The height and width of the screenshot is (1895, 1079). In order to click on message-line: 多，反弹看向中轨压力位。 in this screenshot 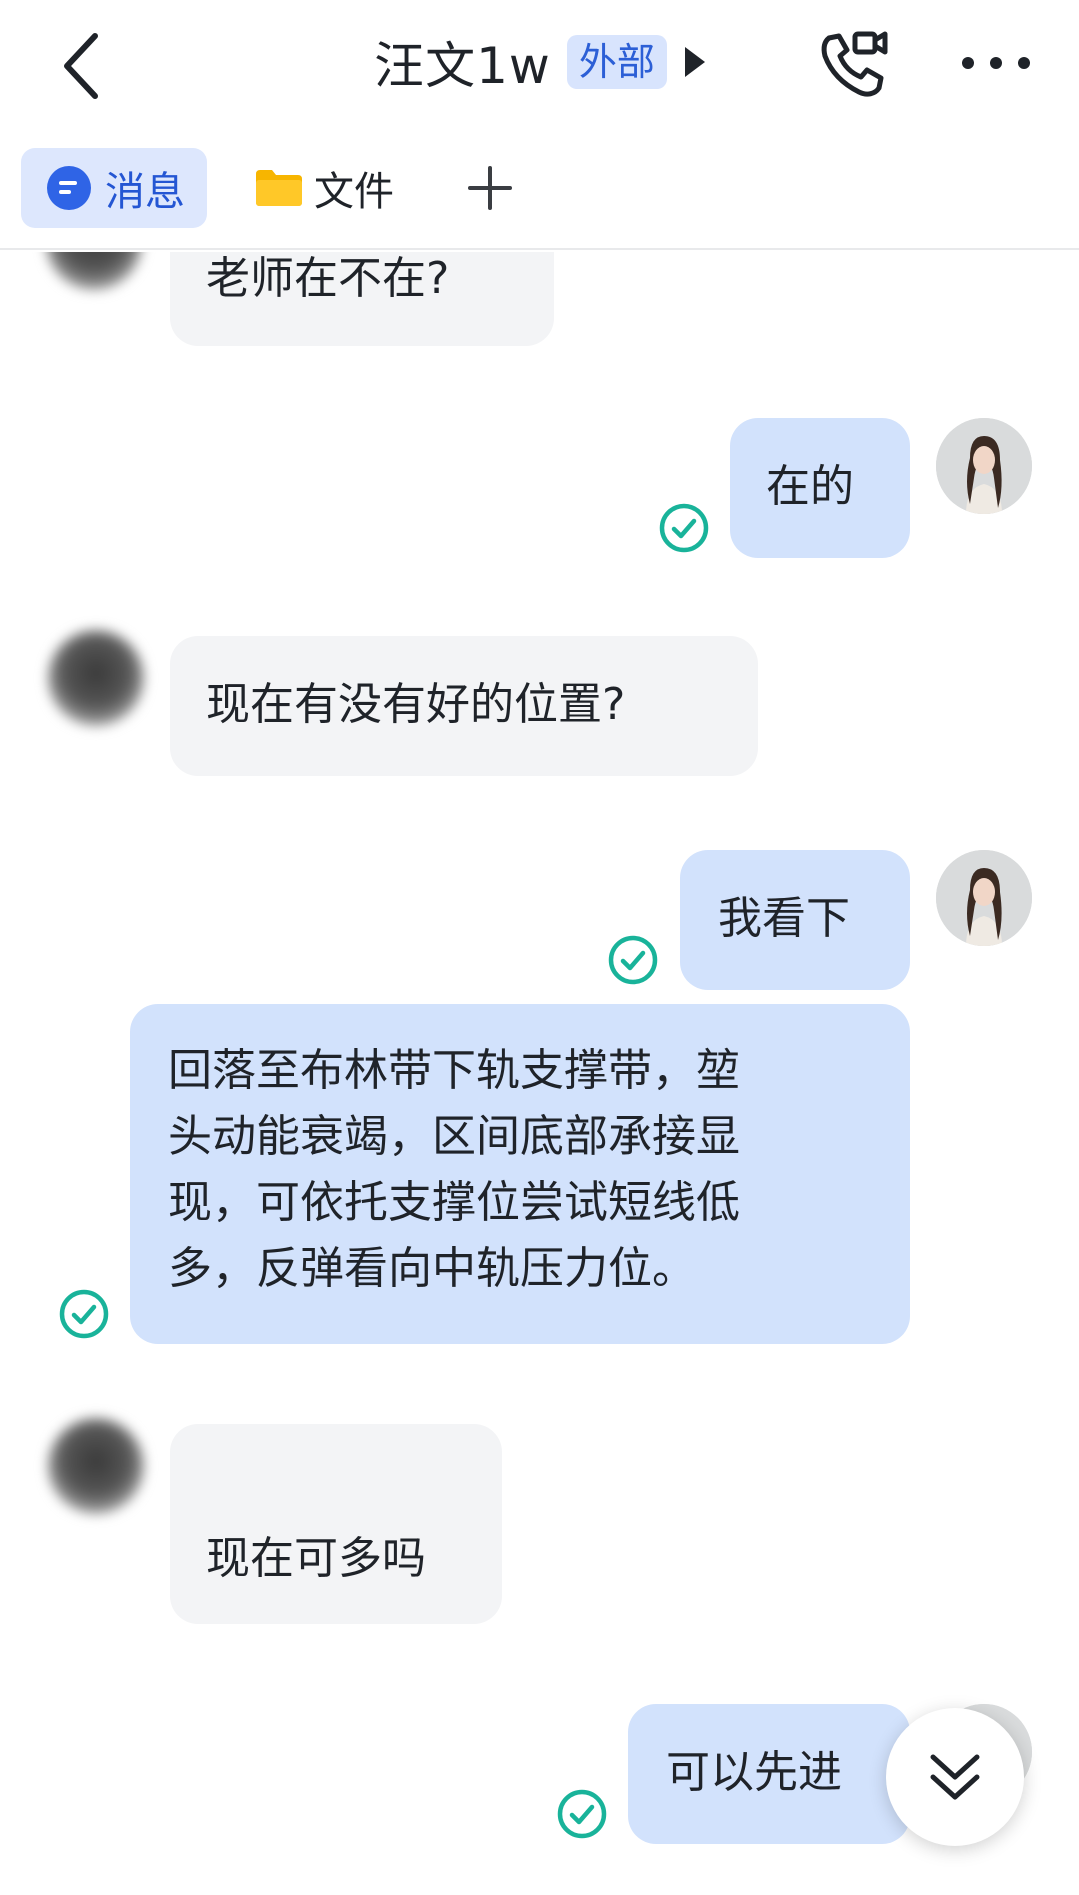, I will do `click(432, 1268)`.